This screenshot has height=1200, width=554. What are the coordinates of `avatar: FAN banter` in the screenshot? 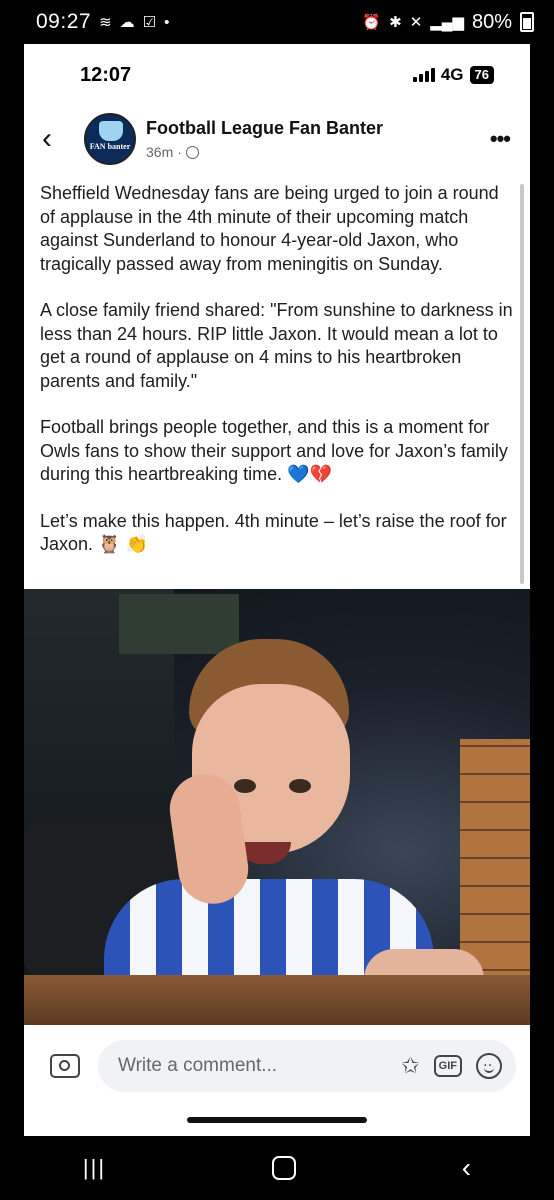 It's located at (110, 139).